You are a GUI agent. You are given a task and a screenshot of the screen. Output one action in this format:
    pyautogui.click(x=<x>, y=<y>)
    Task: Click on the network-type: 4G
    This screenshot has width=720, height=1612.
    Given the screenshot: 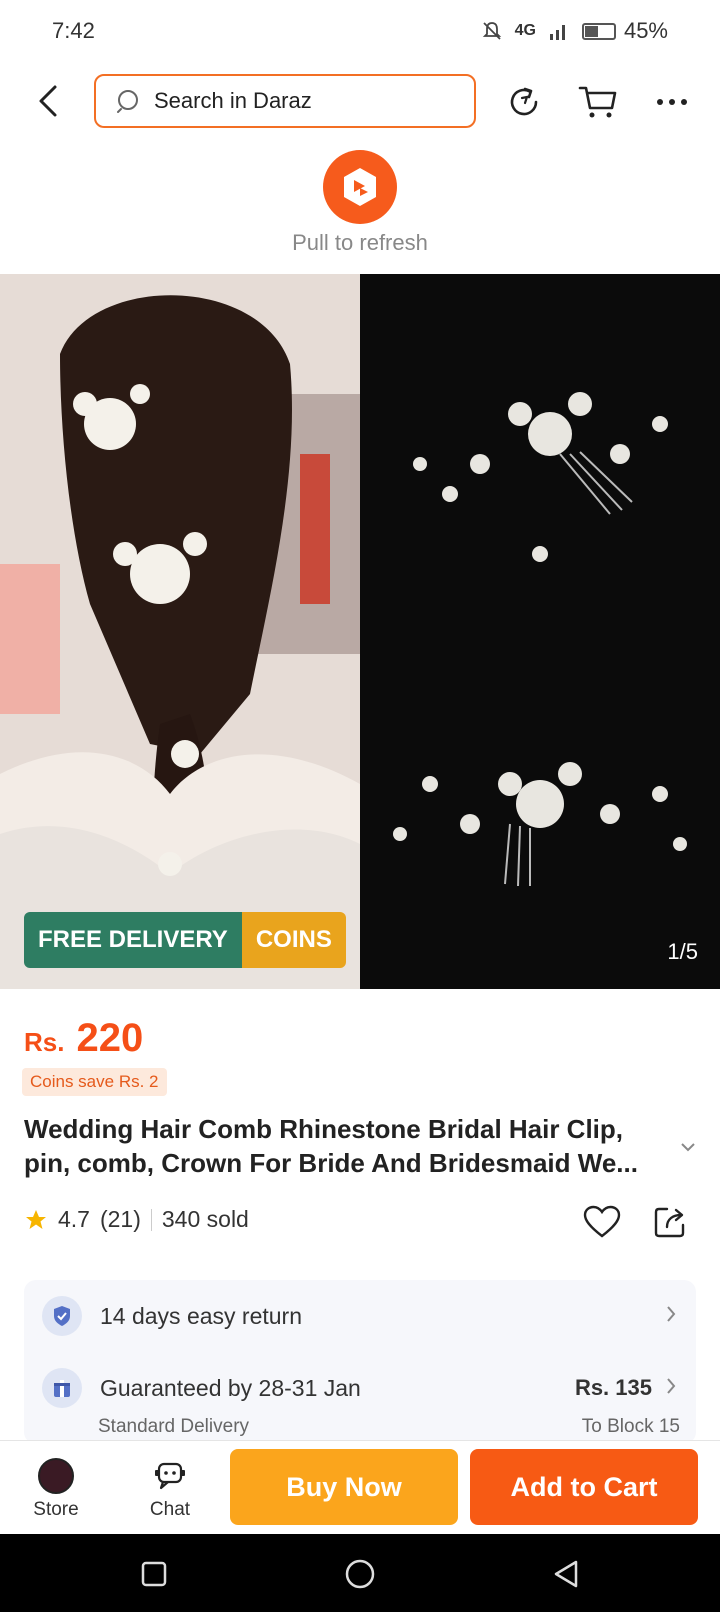 What is the action you would take?
    pyautogui.click(x=525, y=30)
    